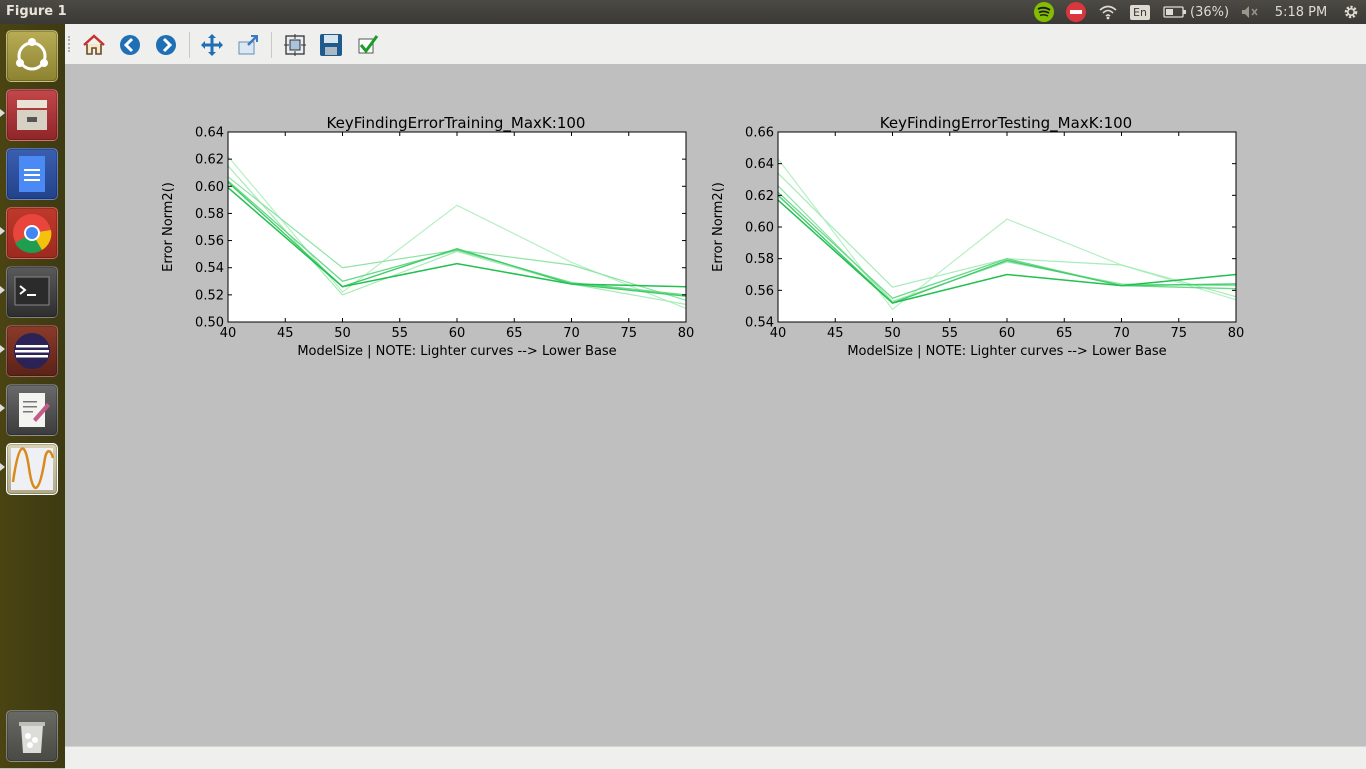 The height and width of the screenshot is (769, 1366). Describe the element at coordinates (1044, 12) in the screenshot. I see `spotify-icon` at that location.